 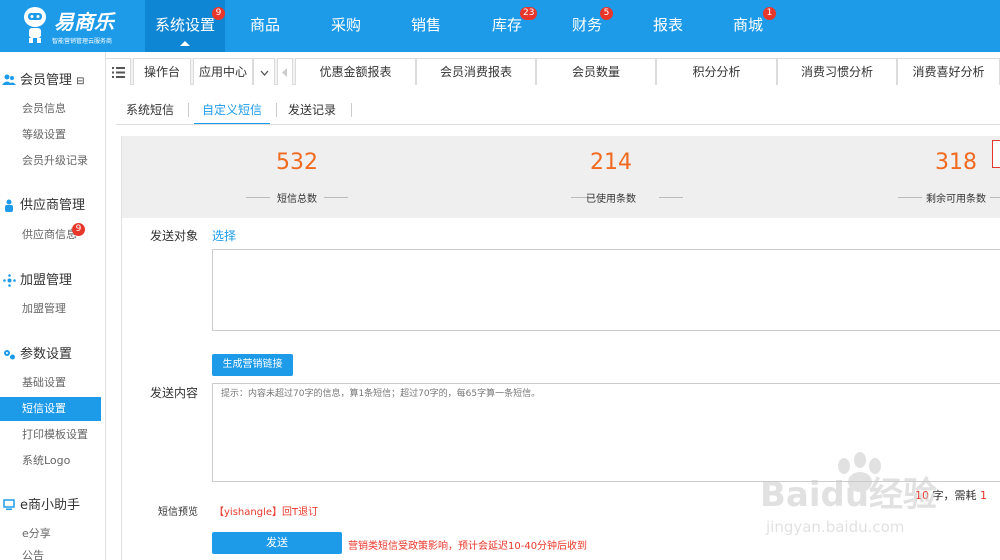 I want to click on stat-total-value: 532, so click(x=297, y=162).